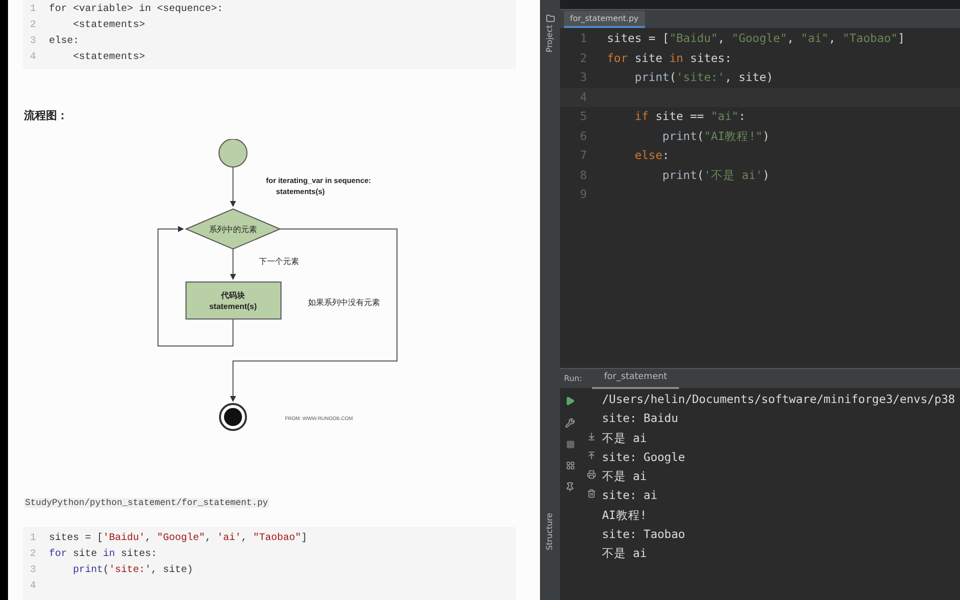 Image resolution: width=960 pixels, height=600 pixels. What do you see at coordinates (570, 465) in the screenshot?
I see `layout-icon` at bounding box center [570, 465].